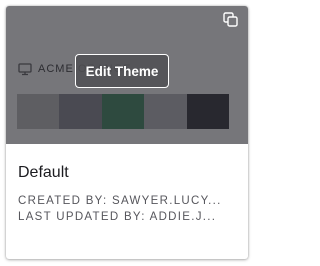 This screenshot has height=266, width=320. I want to click on edit-theme-button: Edit Theme, so click(122, 71).